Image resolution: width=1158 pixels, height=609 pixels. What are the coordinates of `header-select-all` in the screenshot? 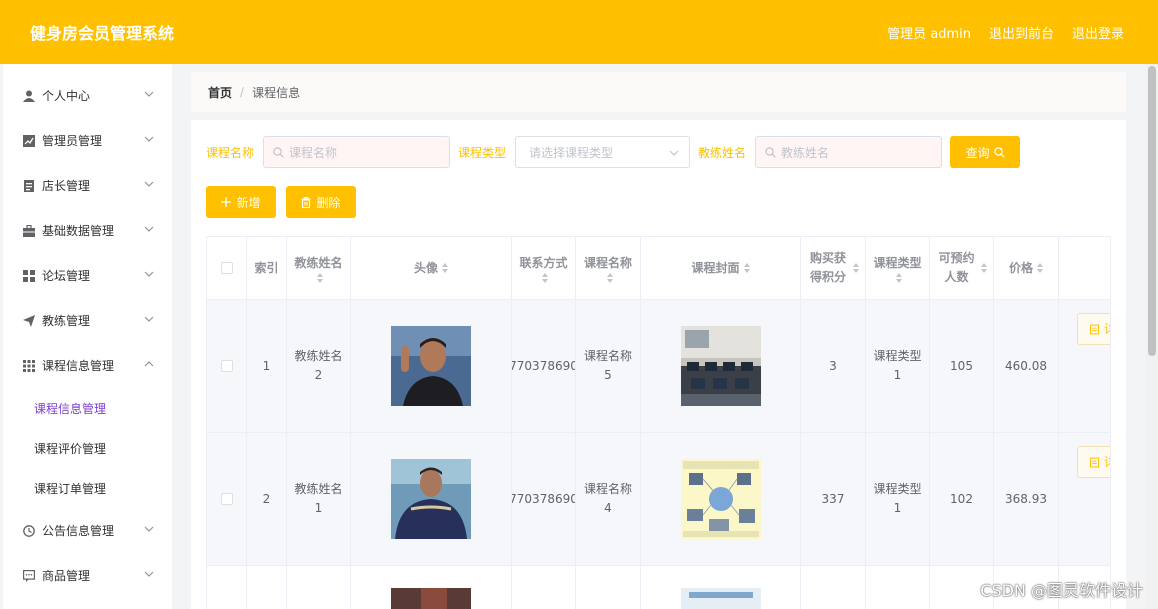 It's located at (227, 268).